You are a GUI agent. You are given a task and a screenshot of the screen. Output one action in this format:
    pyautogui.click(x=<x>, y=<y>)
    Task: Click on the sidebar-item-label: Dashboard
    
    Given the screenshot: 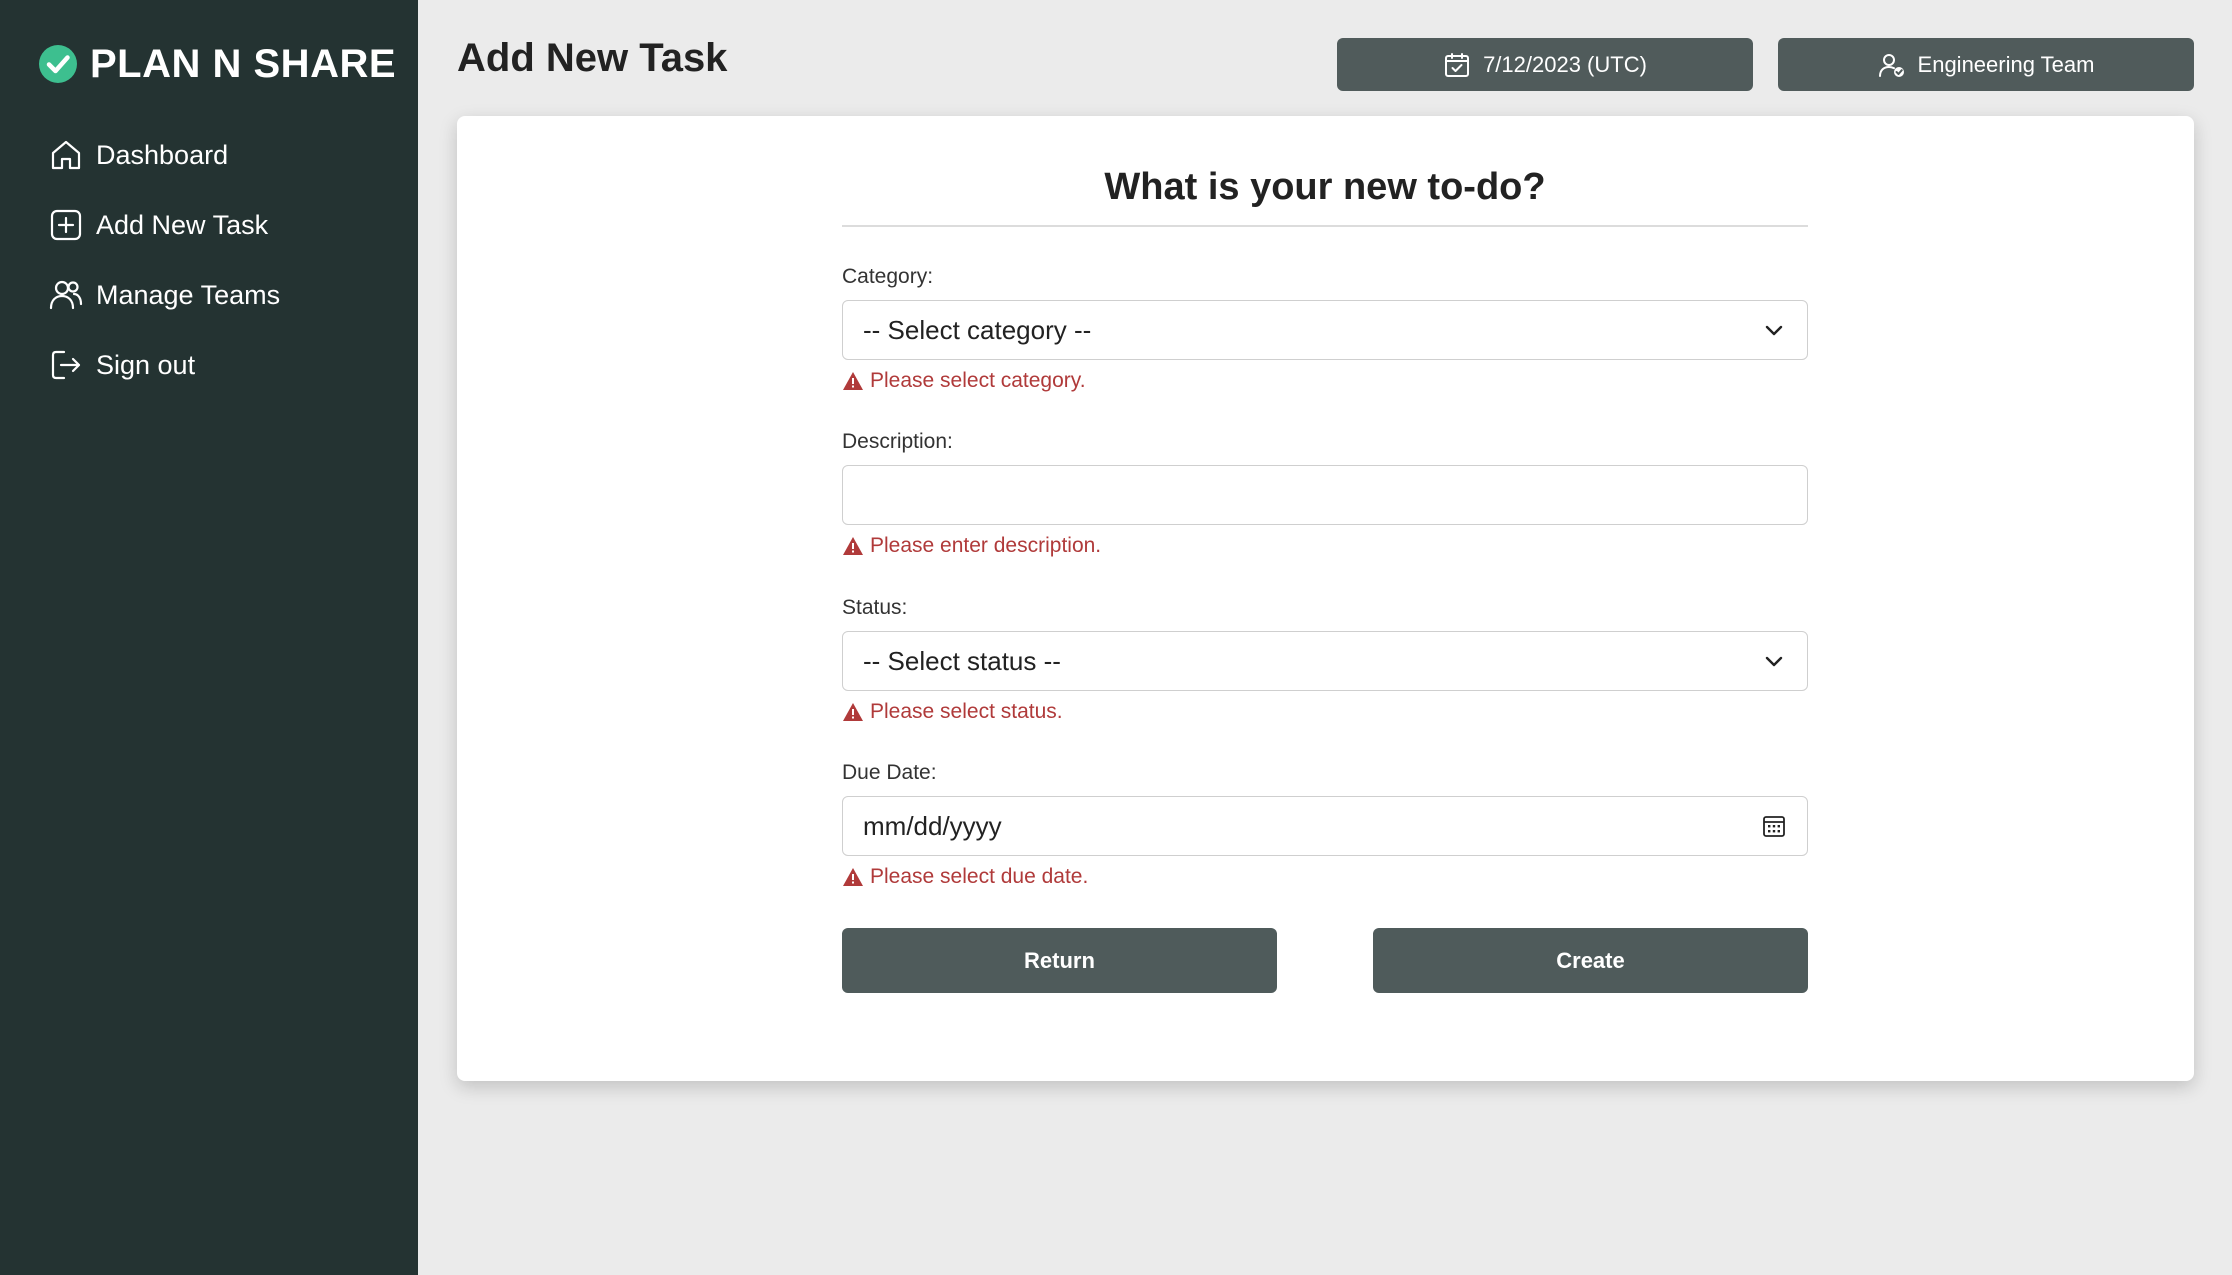 What is the action you would take?
    pyautogui.click(x=162, y=154)
    